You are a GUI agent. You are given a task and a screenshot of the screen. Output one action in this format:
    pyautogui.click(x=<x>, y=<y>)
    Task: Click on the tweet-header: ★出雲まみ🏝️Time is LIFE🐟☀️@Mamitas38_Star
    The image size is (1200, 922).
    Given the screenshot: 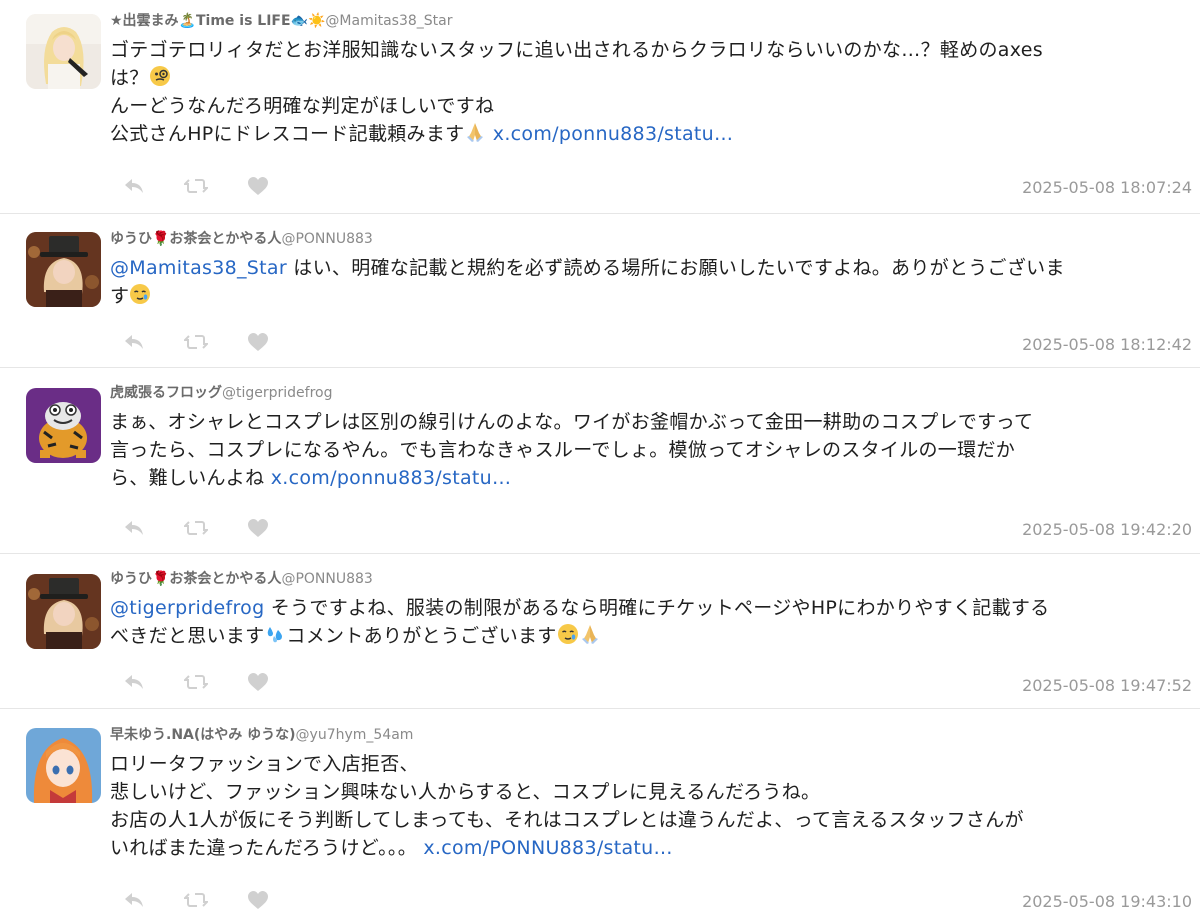 What is the action you would take?
    pyautogui.click(x=651, y=21)
    